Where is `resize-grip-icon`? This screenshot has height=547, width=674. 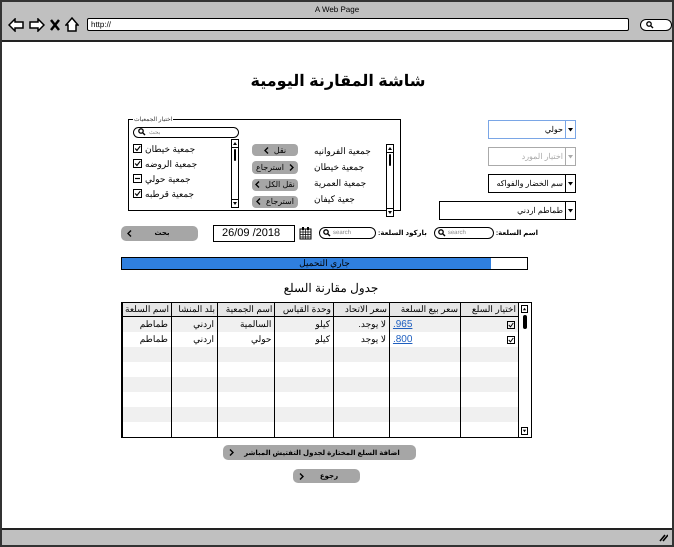
resize-grip-icon is located at coordinates (663, 538).